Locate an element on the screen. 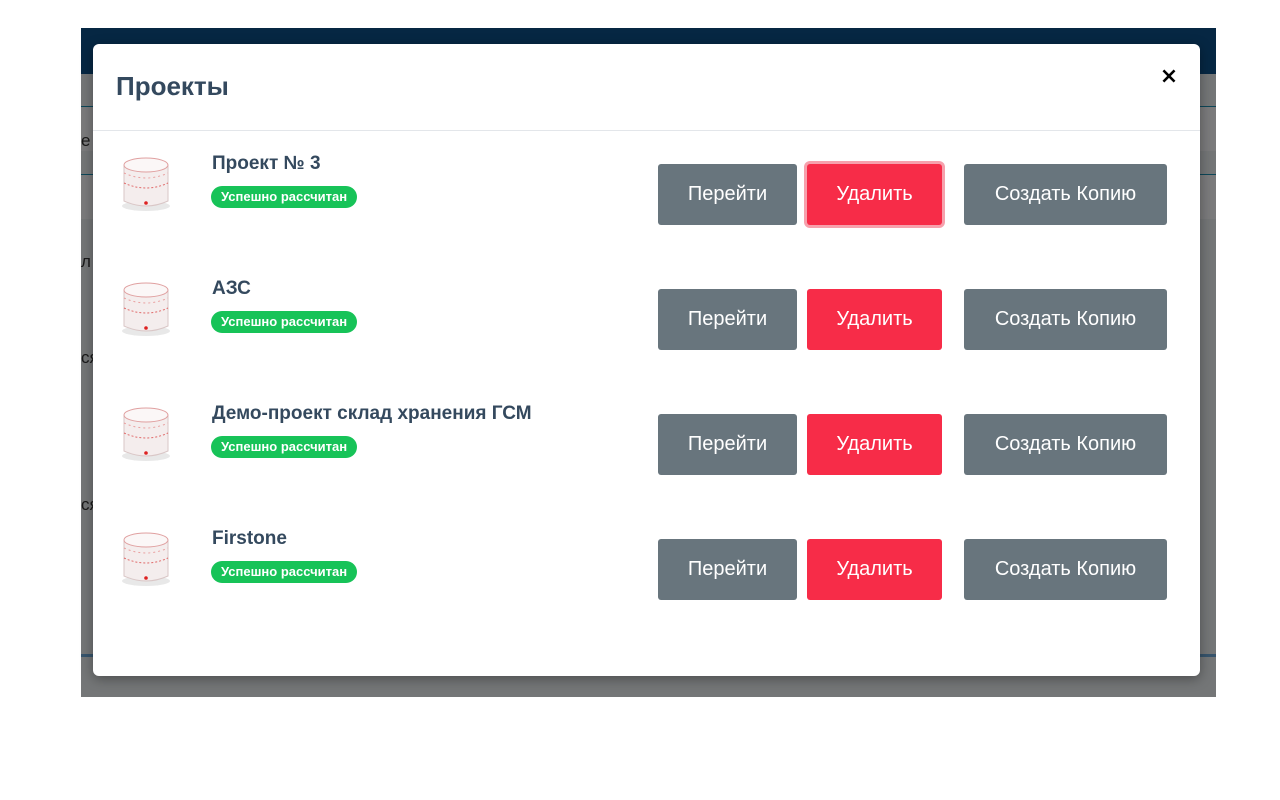  modal-header: Проекты × is located at coordinates (646, 87).